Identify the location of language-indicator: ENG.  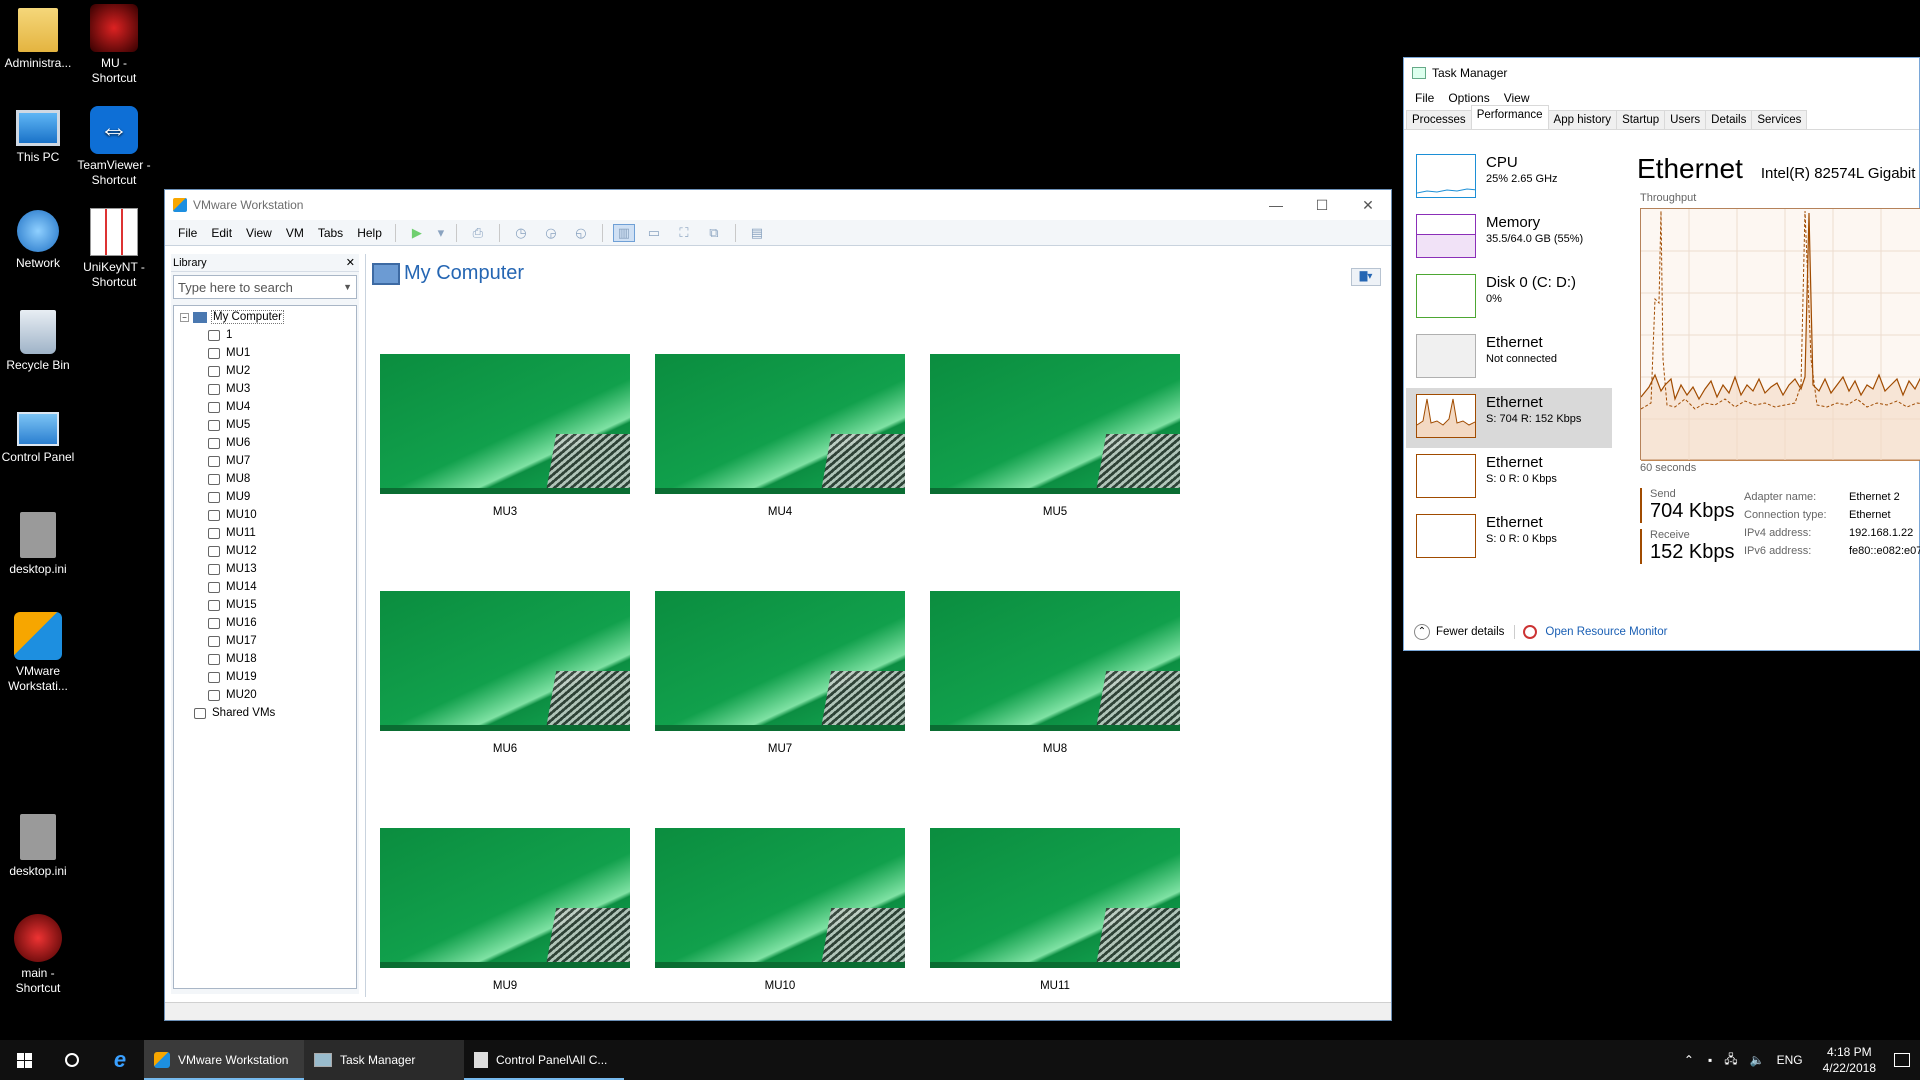
(1790, 1060).